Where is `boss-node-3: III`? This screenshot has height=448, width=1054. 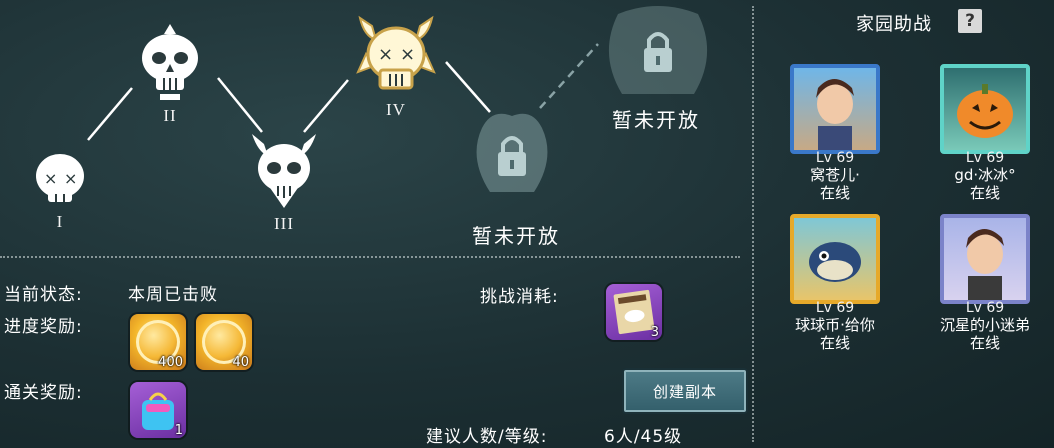
boss-node-3: III is located at coordinates (284, 180).